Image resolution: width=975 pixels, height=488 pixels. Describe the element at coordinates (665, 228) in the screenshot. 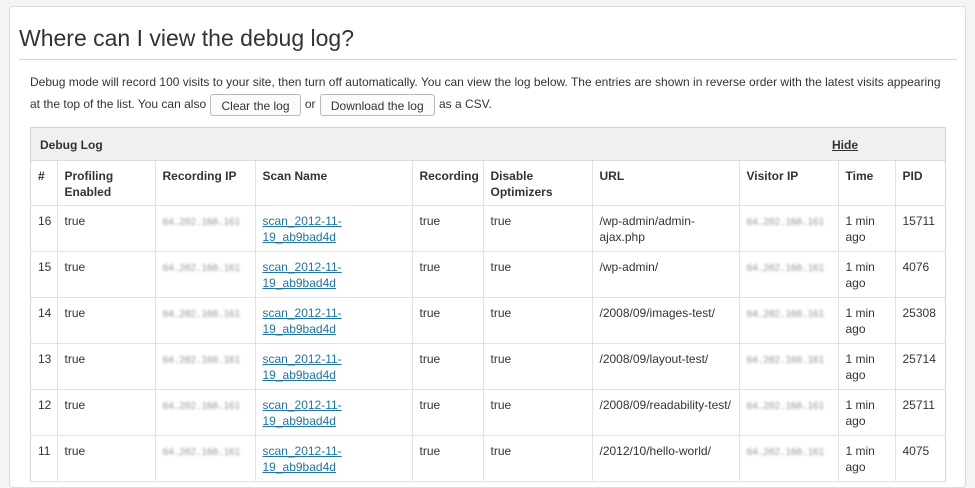

I see `cell-url: /wp-admin/admin-ajax.php` at that location.